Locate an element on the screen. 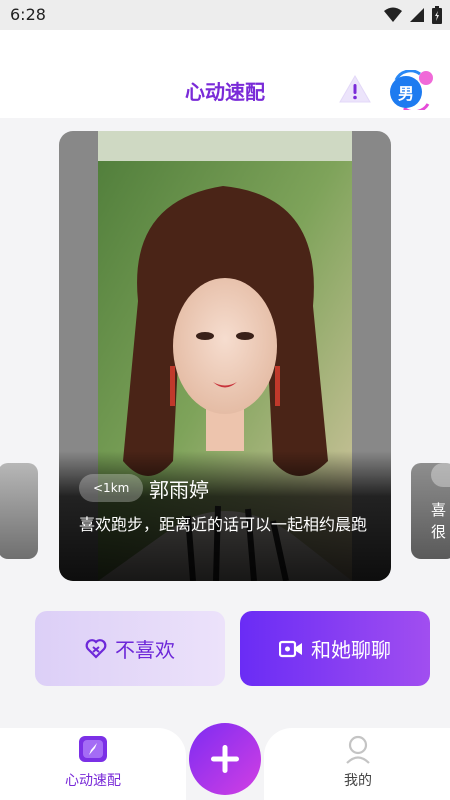  preview-text-line2: 很 is located at coordinates (439, 532).